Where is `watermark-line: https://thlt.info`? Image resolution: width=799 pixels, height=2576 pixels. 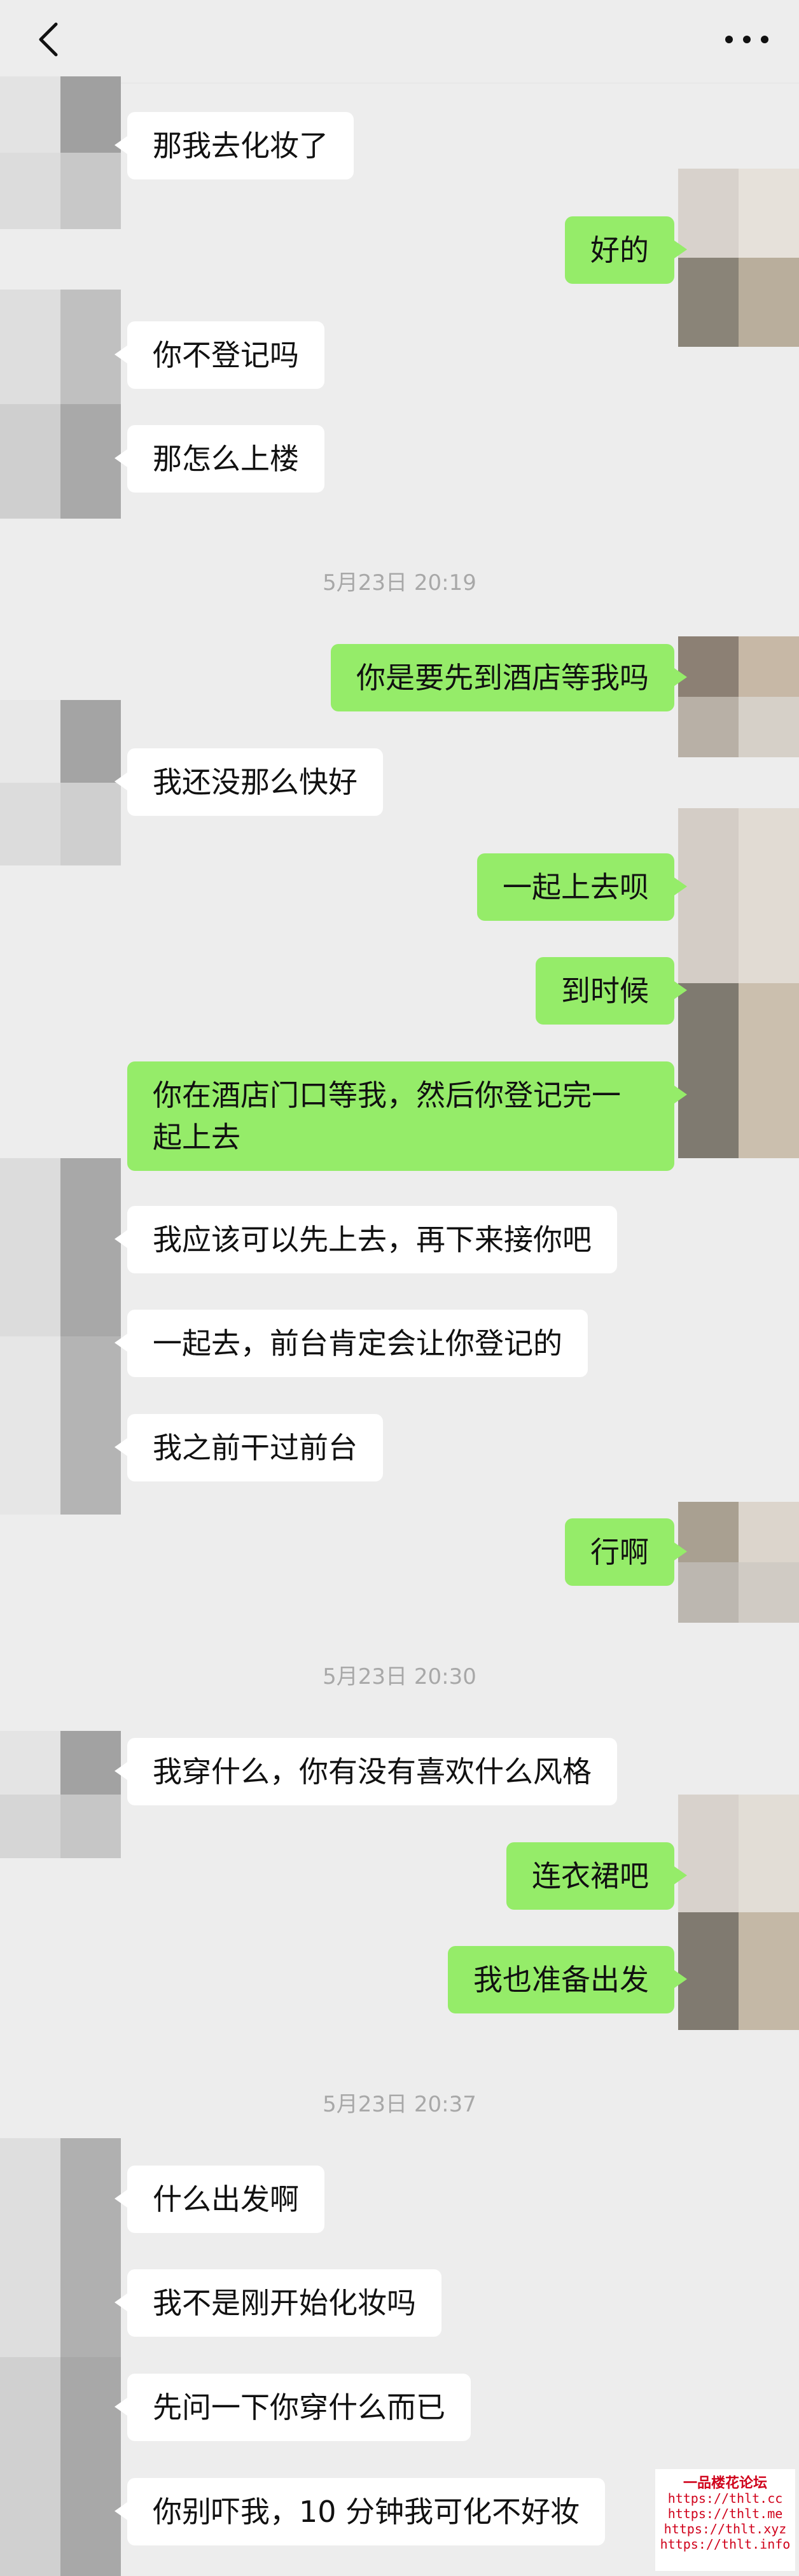
watermark-line: https://thlt.info is located at coordinates (726, 2544).